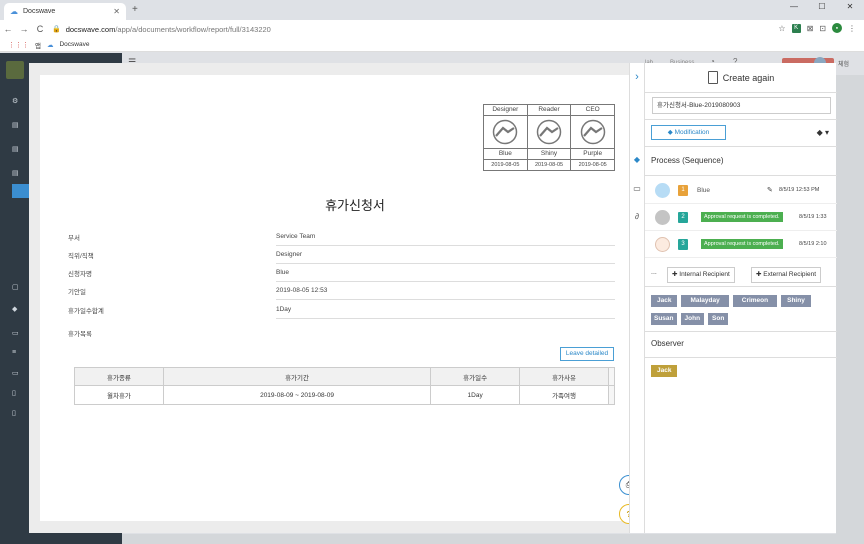 The width and height of the screenshot is (864, 544). I want to click on approval-col-ceo: CEO Purple 2019-08-05, so click(593, 137).